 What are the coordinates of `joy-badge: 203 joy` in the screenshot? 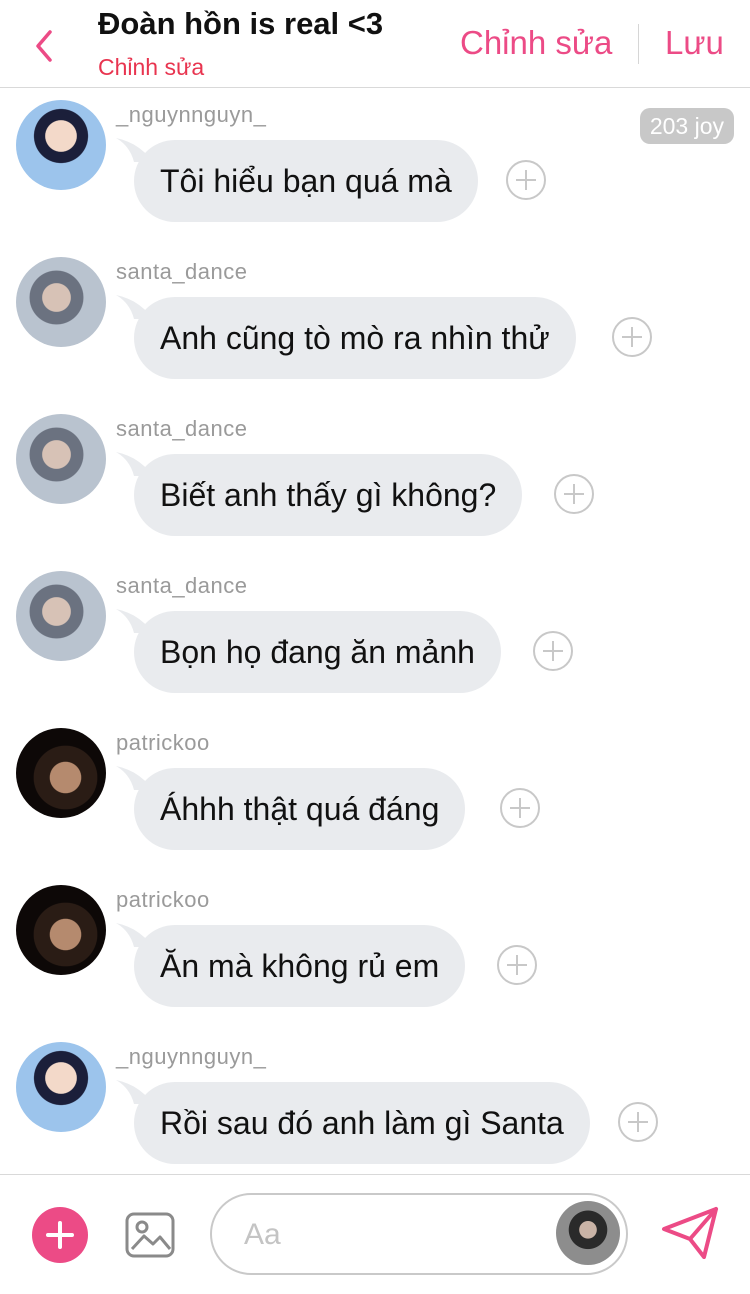 It's located at (686, 126).